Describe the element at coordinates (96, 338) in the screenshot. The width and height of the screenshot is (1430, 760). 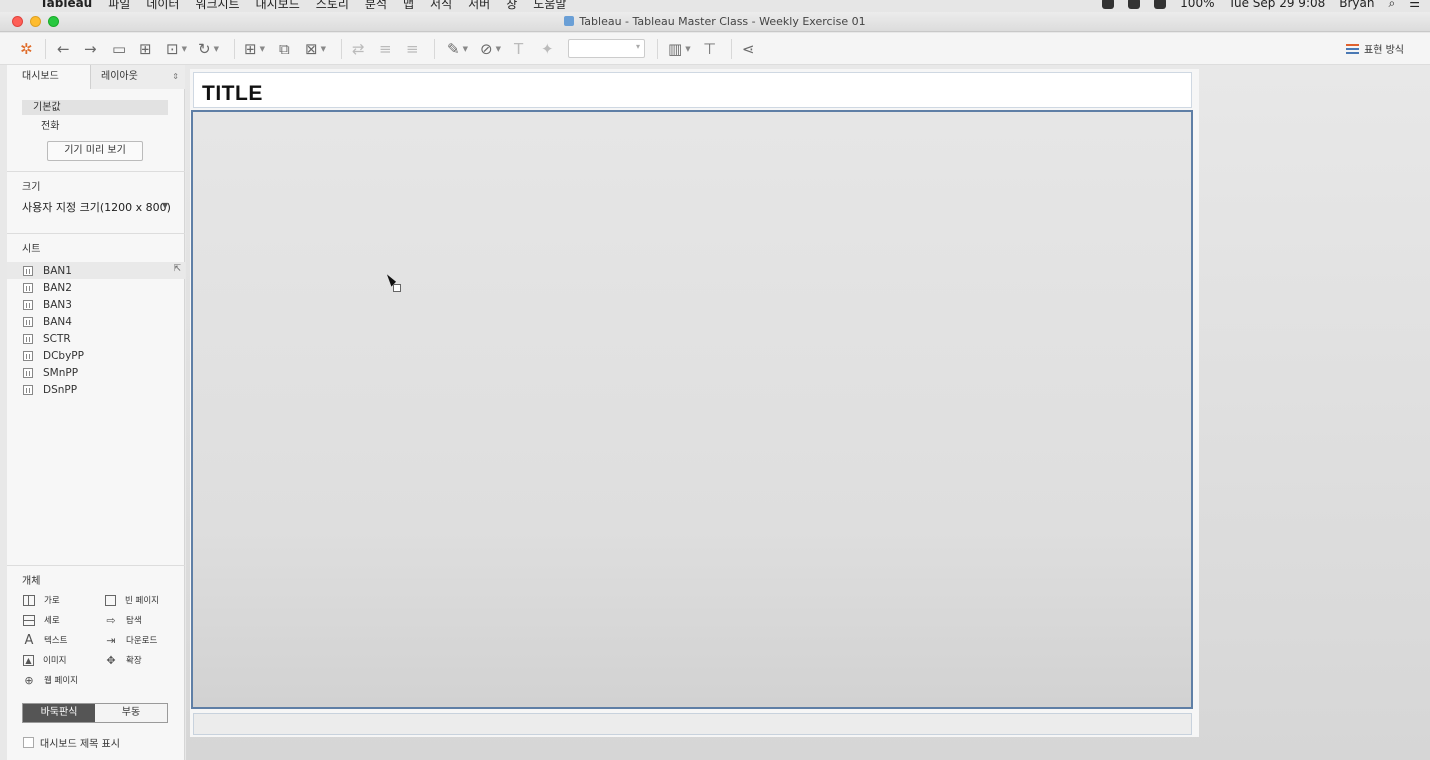
I see `sheet-item-sctr: SCTR` at that location.